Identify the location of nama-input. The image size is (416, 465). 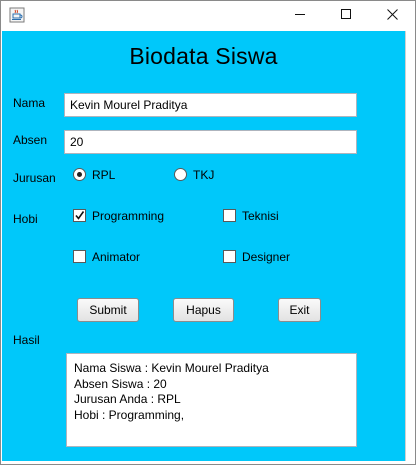
(210, 105).